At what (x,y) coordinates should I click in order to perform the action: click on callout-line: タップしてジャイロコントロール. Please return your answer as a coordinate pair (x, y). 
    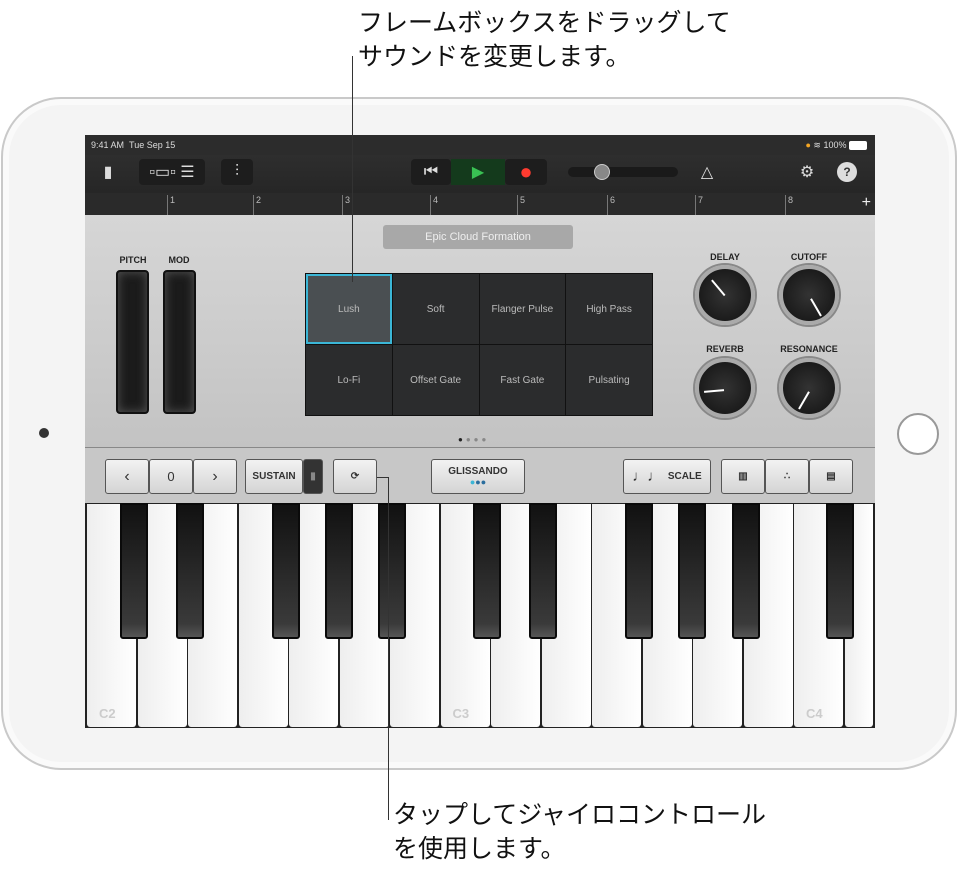
    Looking at the image, I should click on (580, 815).